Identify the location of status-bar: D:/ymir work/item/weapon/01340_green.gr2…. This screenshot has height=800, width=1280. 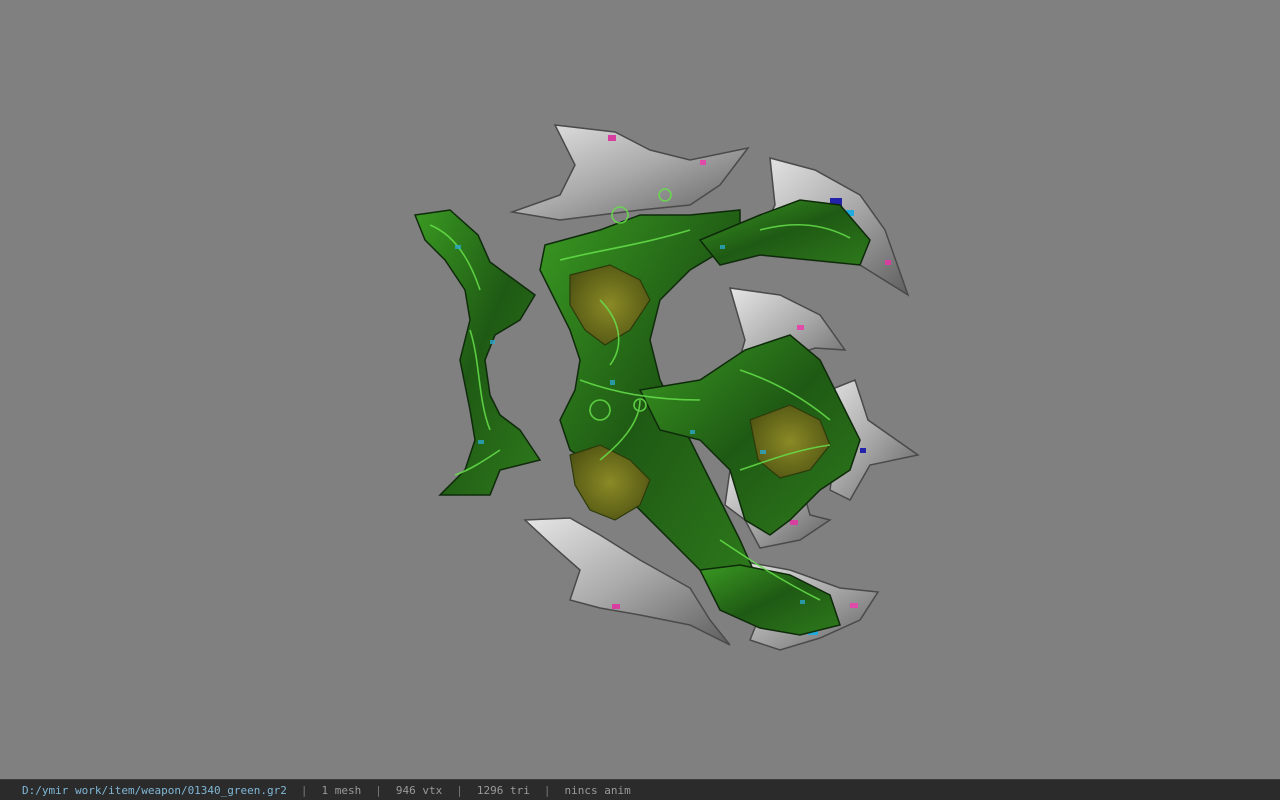
(640, 789).